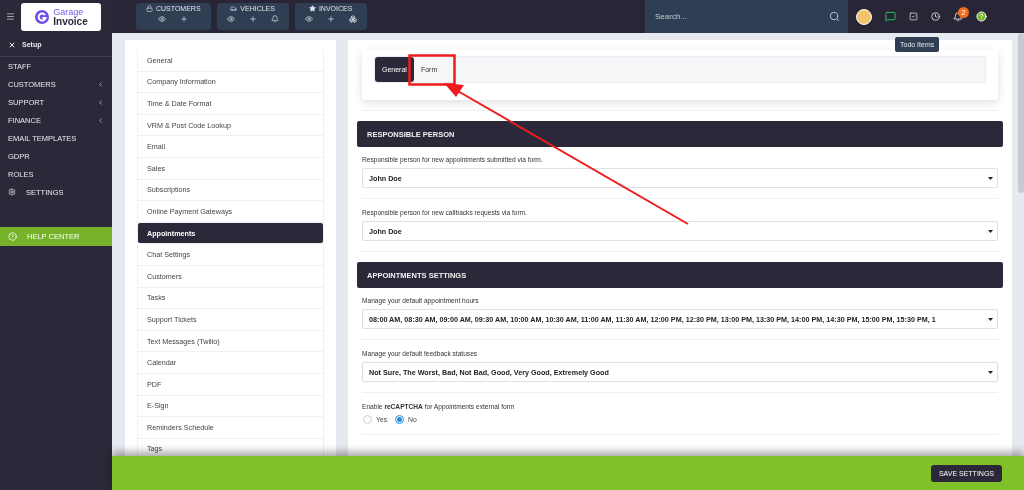 Image resolution: width=1024 pixels, height=490 pixels. I want to click on checkbox-icon, so click(913, 16).